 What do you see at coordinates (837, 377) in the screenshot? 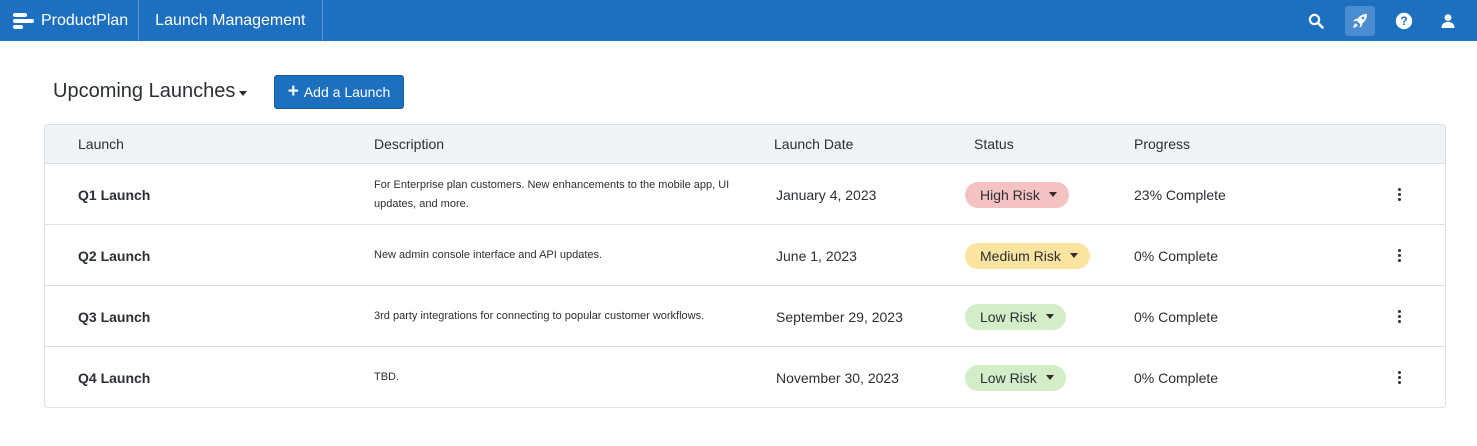
I see `launch-date: November 30, 2023` at bounding box center [837, 377].